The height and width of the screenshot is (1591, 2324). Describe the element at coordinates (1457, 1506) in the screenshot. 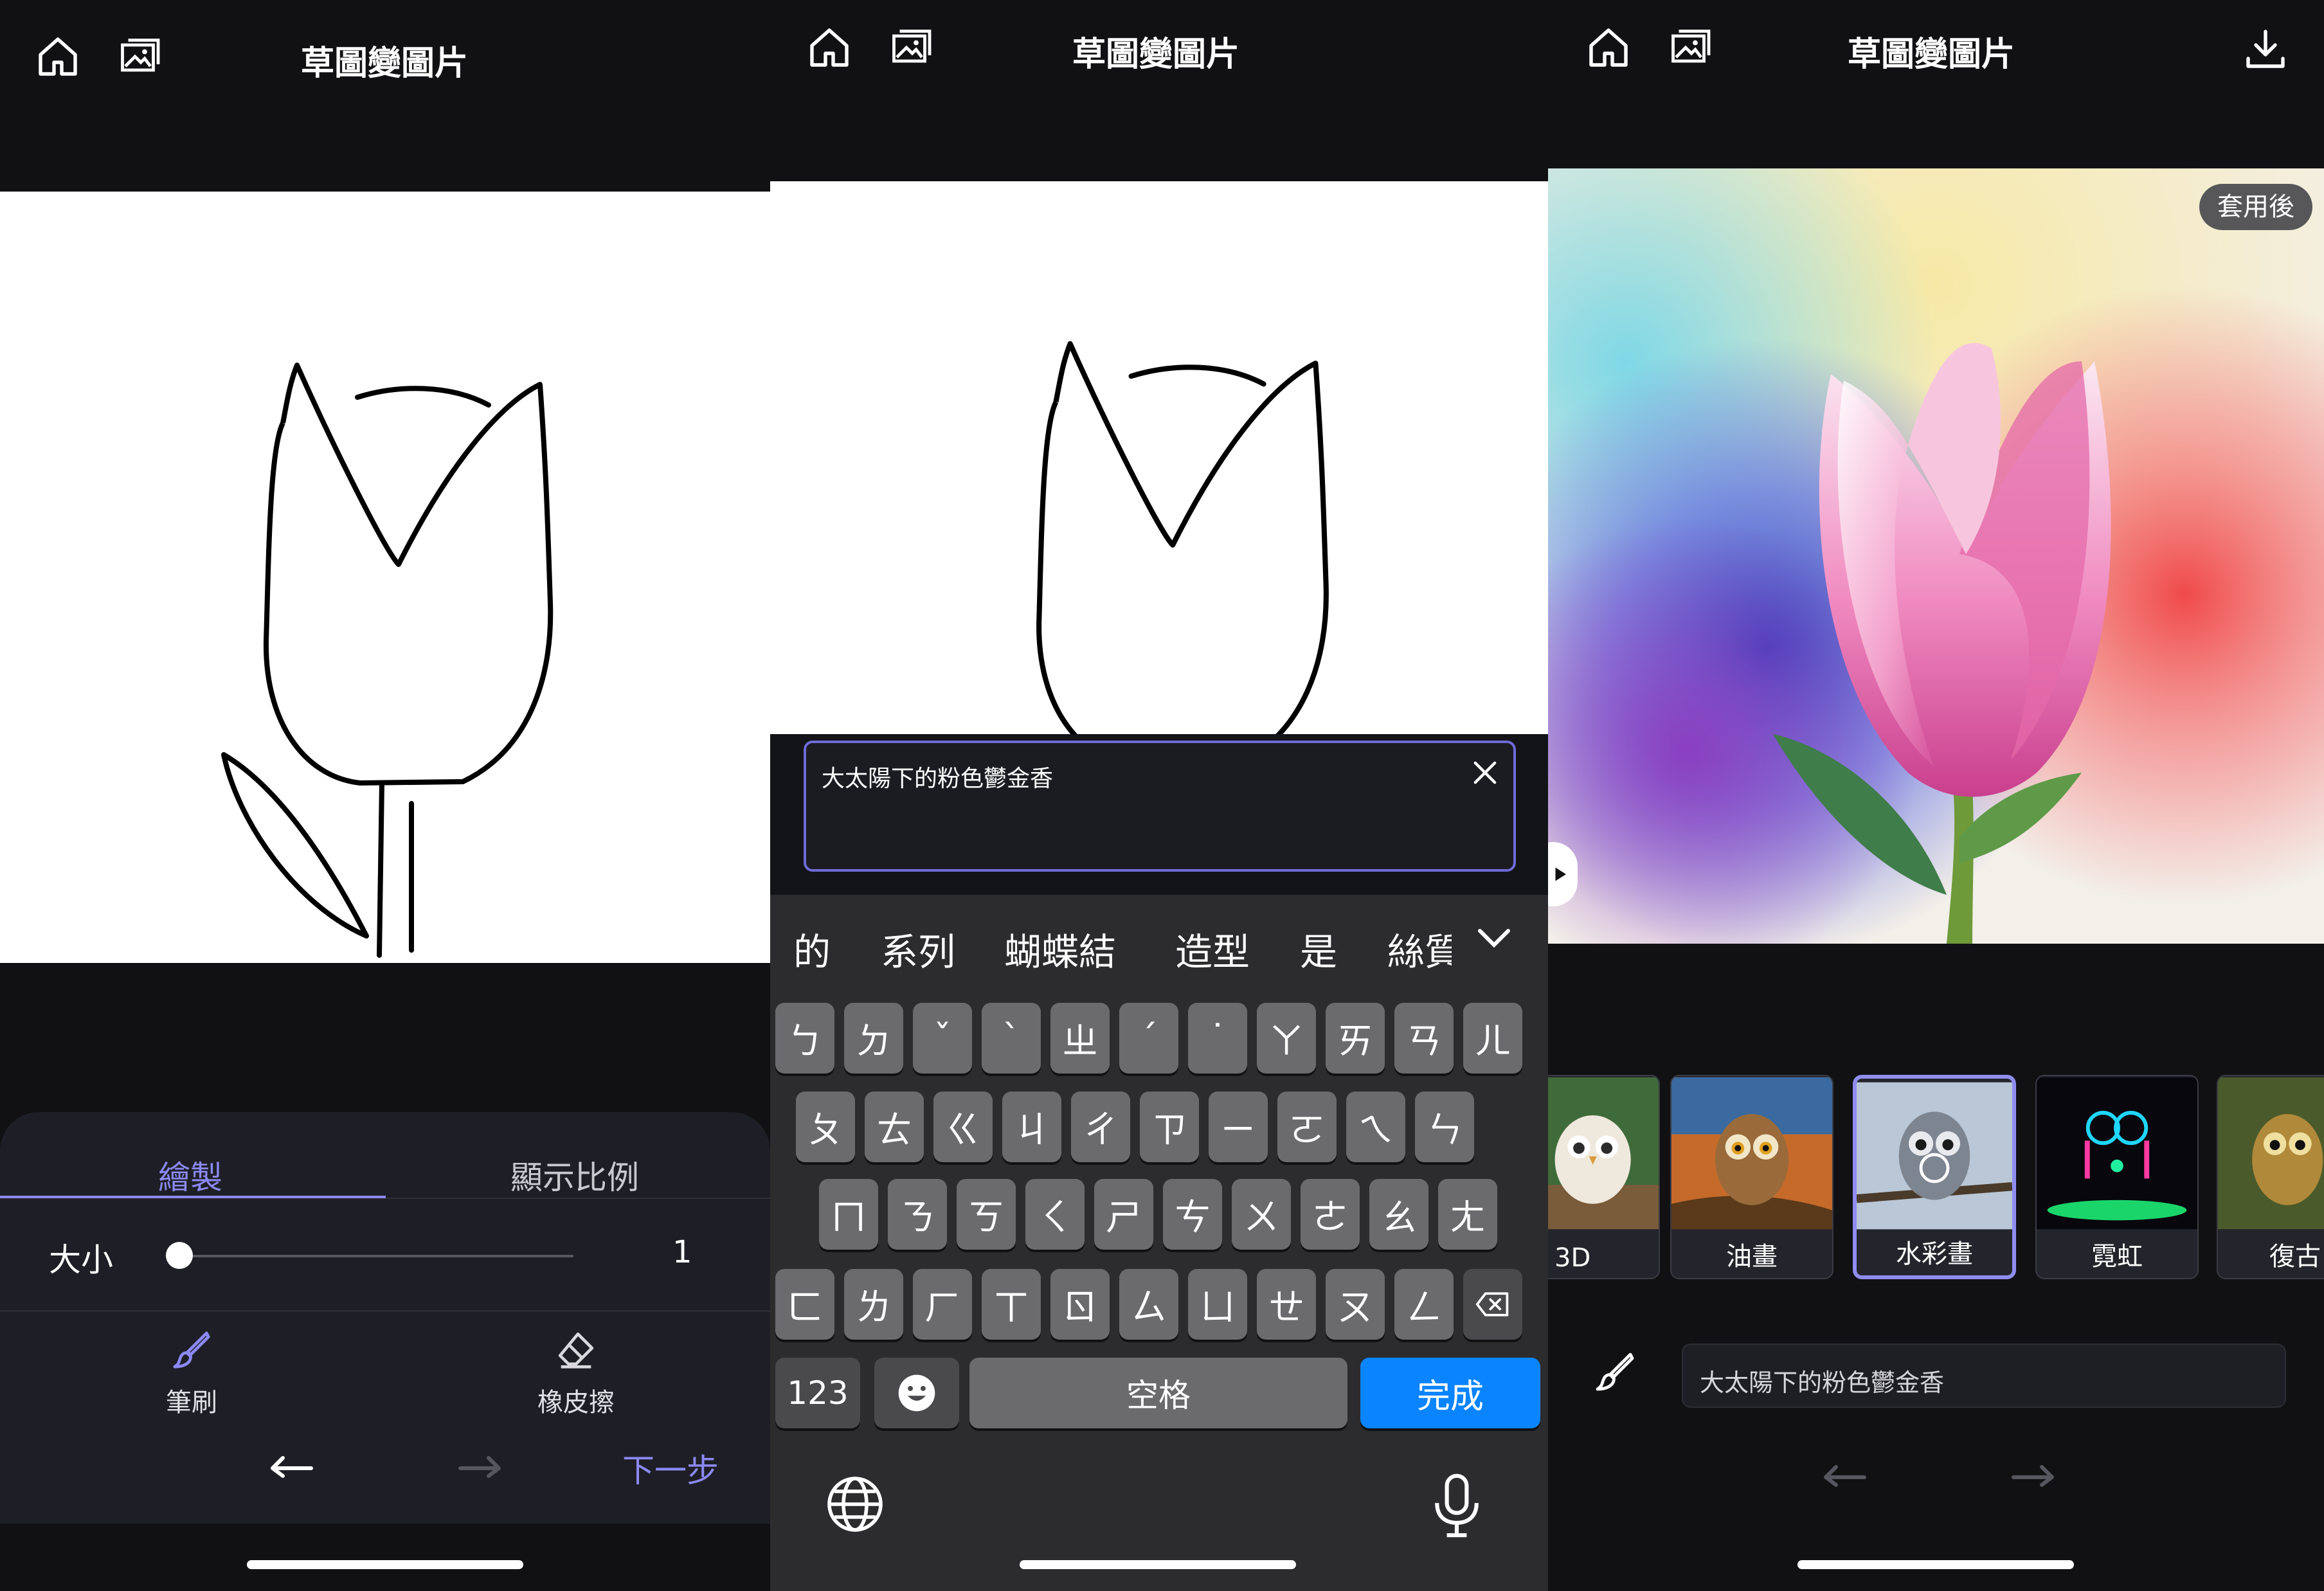

I see `microphone-icon` at that location.